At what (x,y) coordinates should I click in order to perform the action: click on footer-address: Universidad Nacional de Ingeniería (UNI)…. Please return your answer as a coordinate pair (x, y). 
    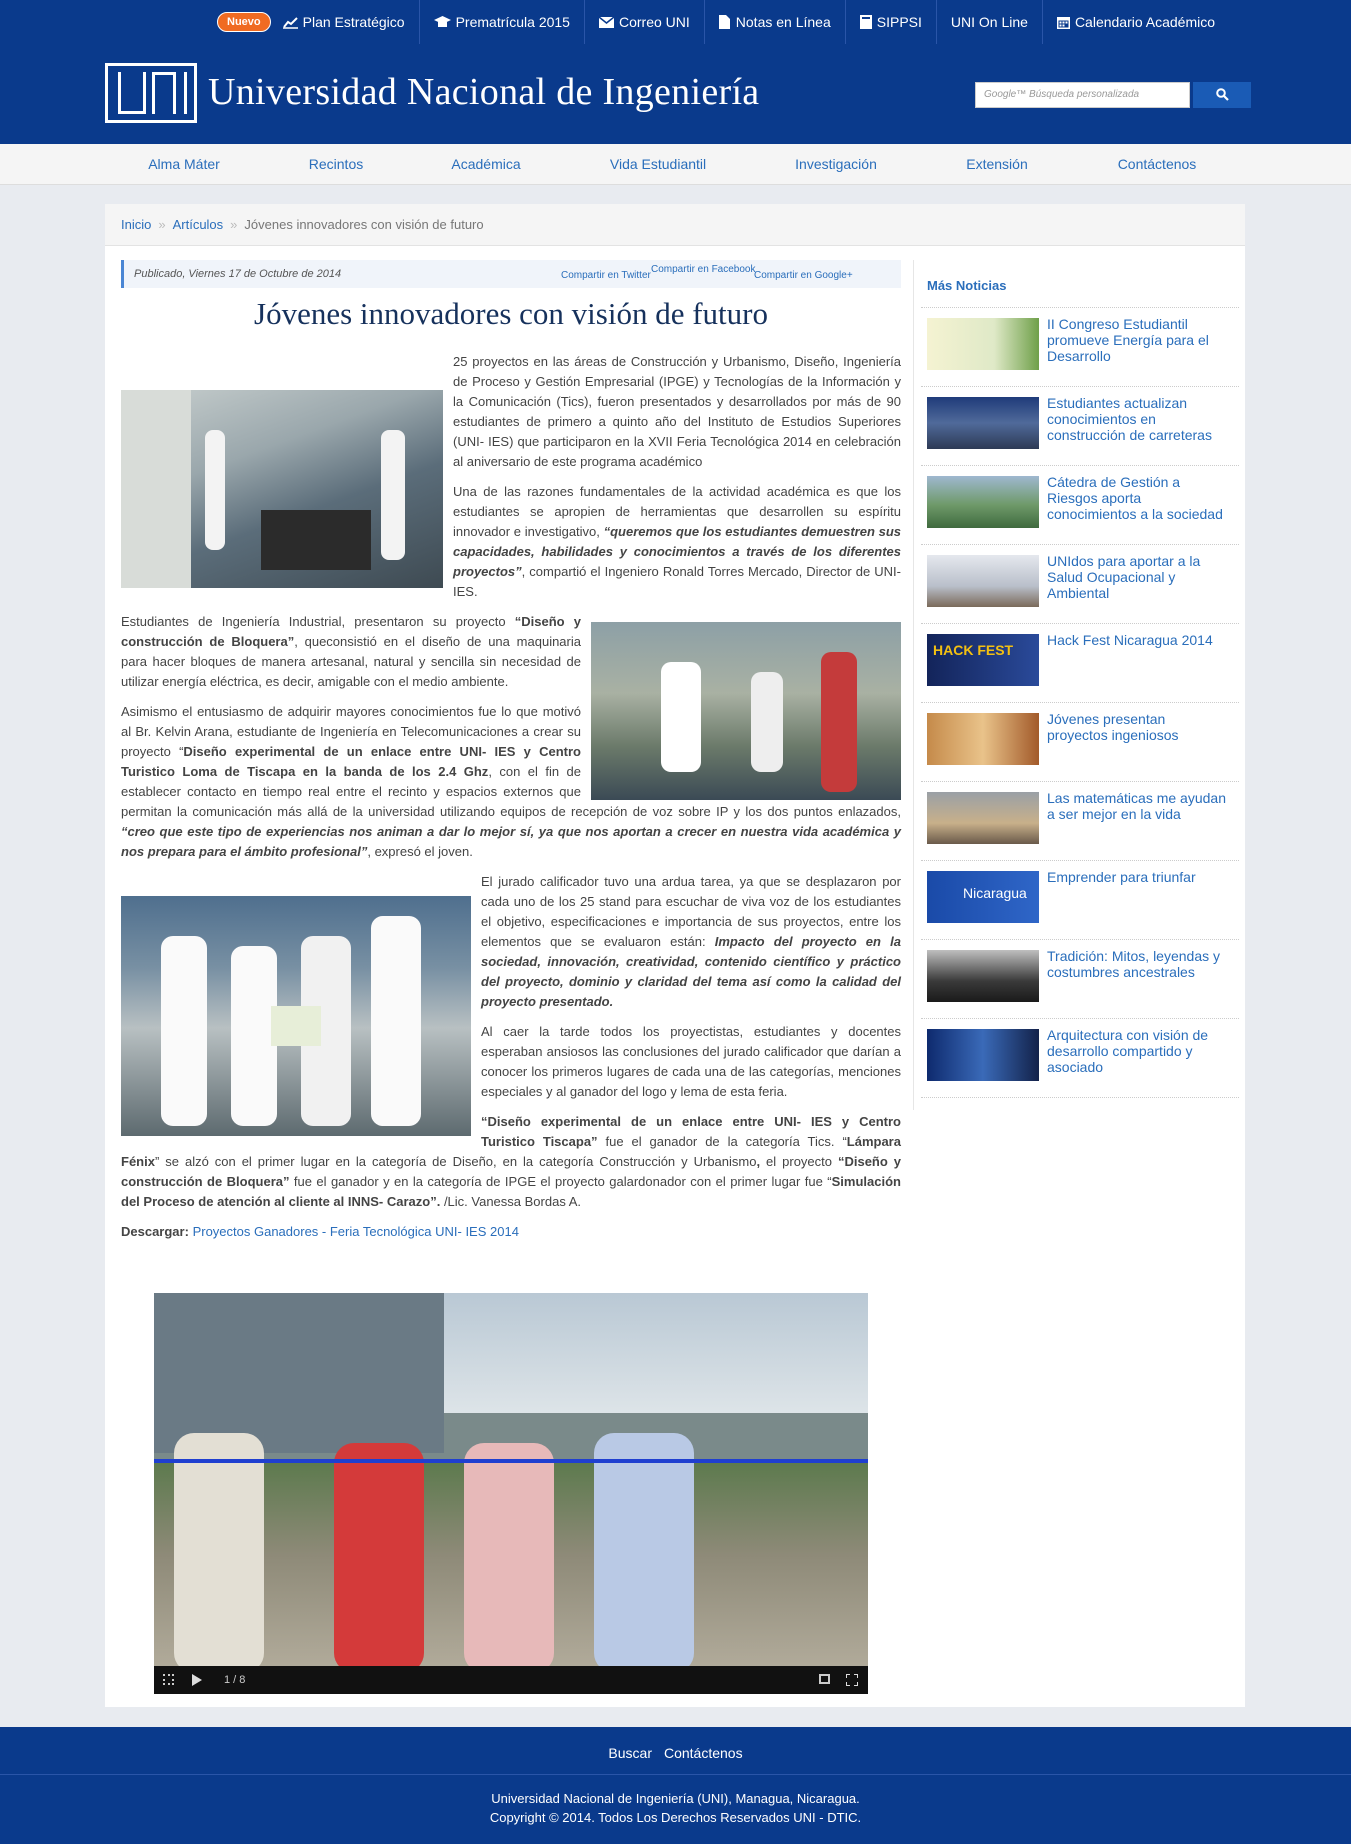
    Looking at the image, I should click on (675, 1798).